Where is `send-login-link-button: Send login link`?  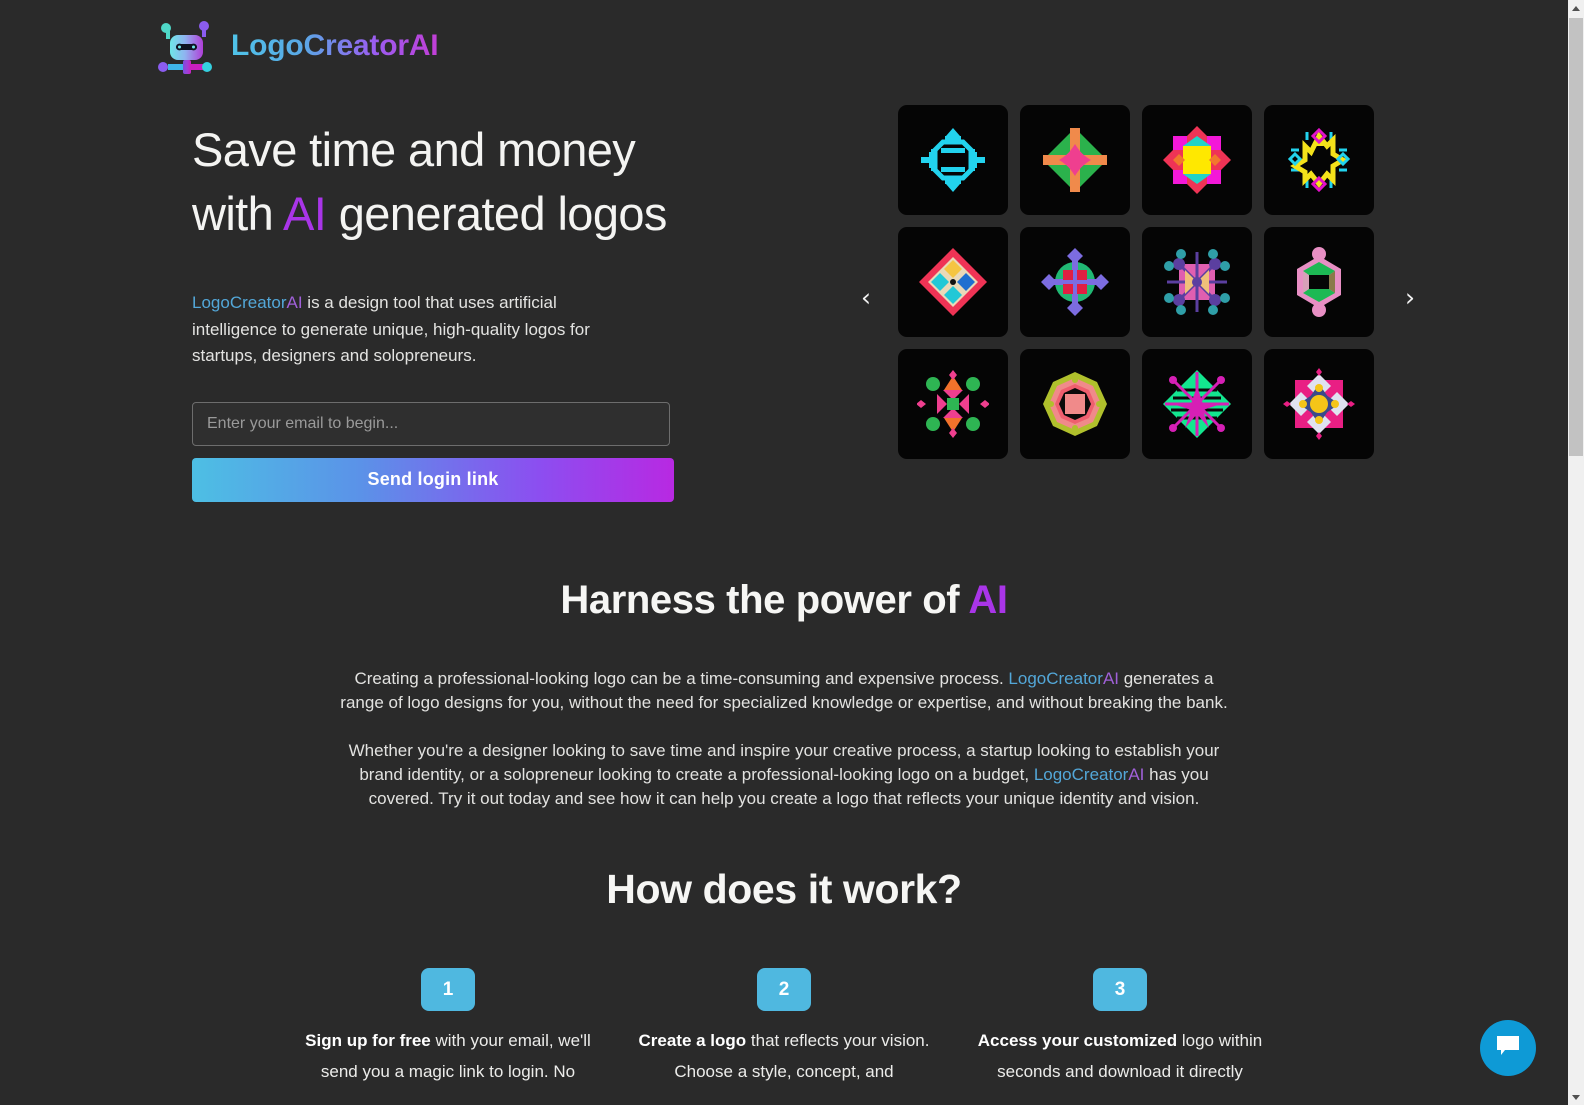 send-login-link-button: Send login link is located at coordinates (433, 479).